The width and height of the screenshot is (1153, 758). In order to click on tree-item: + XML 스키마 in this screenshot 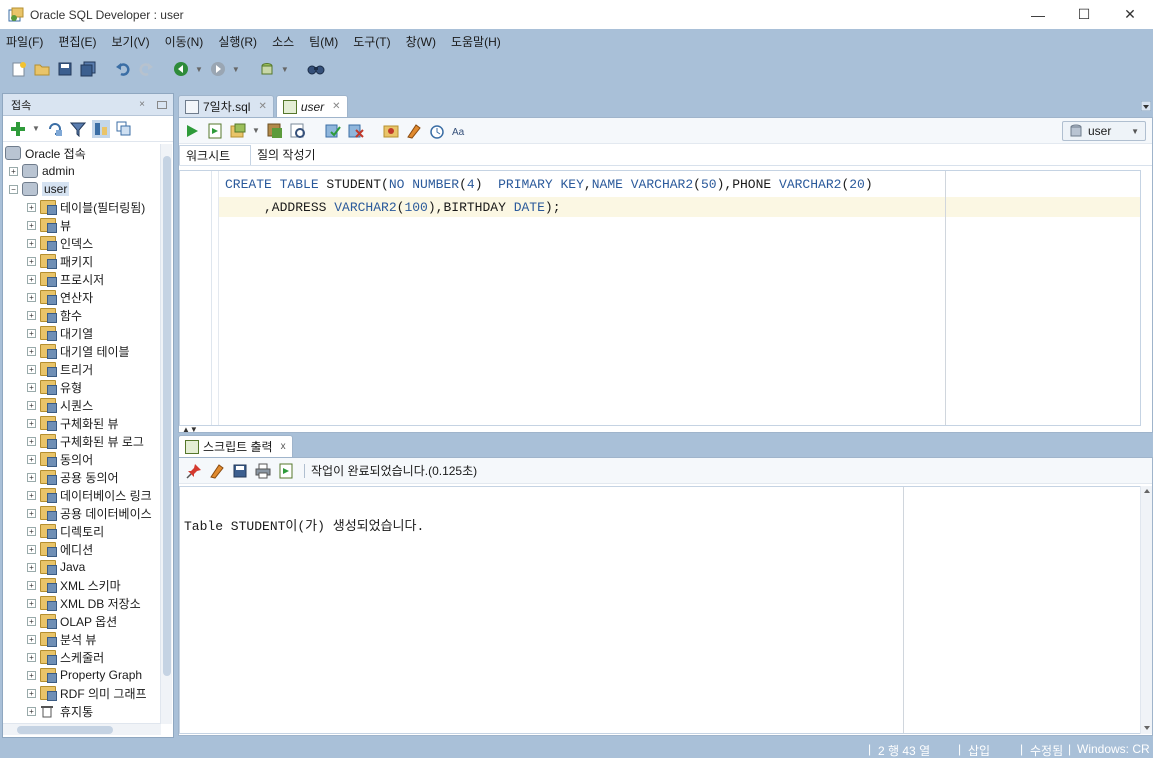, I will do `click(82, 585)`.